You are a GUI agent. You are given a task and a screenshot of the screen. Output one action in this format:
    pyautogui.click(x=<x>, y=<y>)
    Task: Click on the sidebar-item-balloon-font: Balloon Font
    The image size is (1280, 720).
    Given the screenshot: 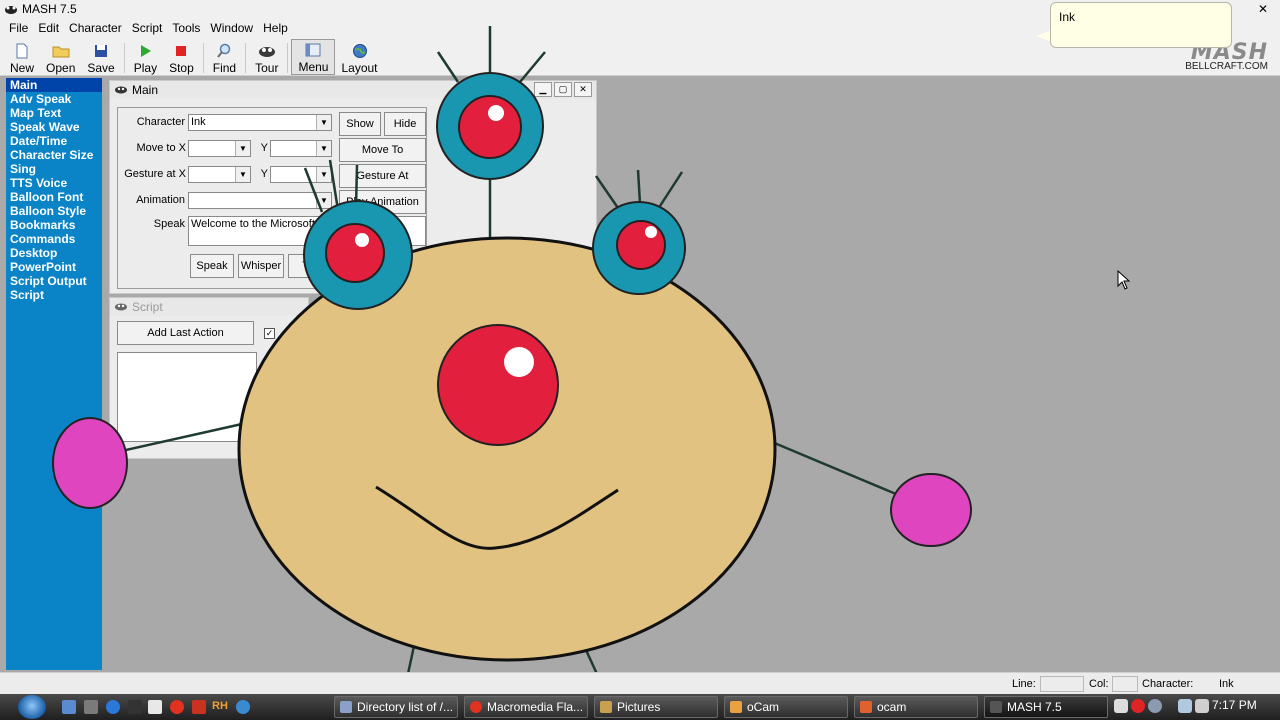 What is the action you would take?
    pyautogui.click(x=54, y=197)
    